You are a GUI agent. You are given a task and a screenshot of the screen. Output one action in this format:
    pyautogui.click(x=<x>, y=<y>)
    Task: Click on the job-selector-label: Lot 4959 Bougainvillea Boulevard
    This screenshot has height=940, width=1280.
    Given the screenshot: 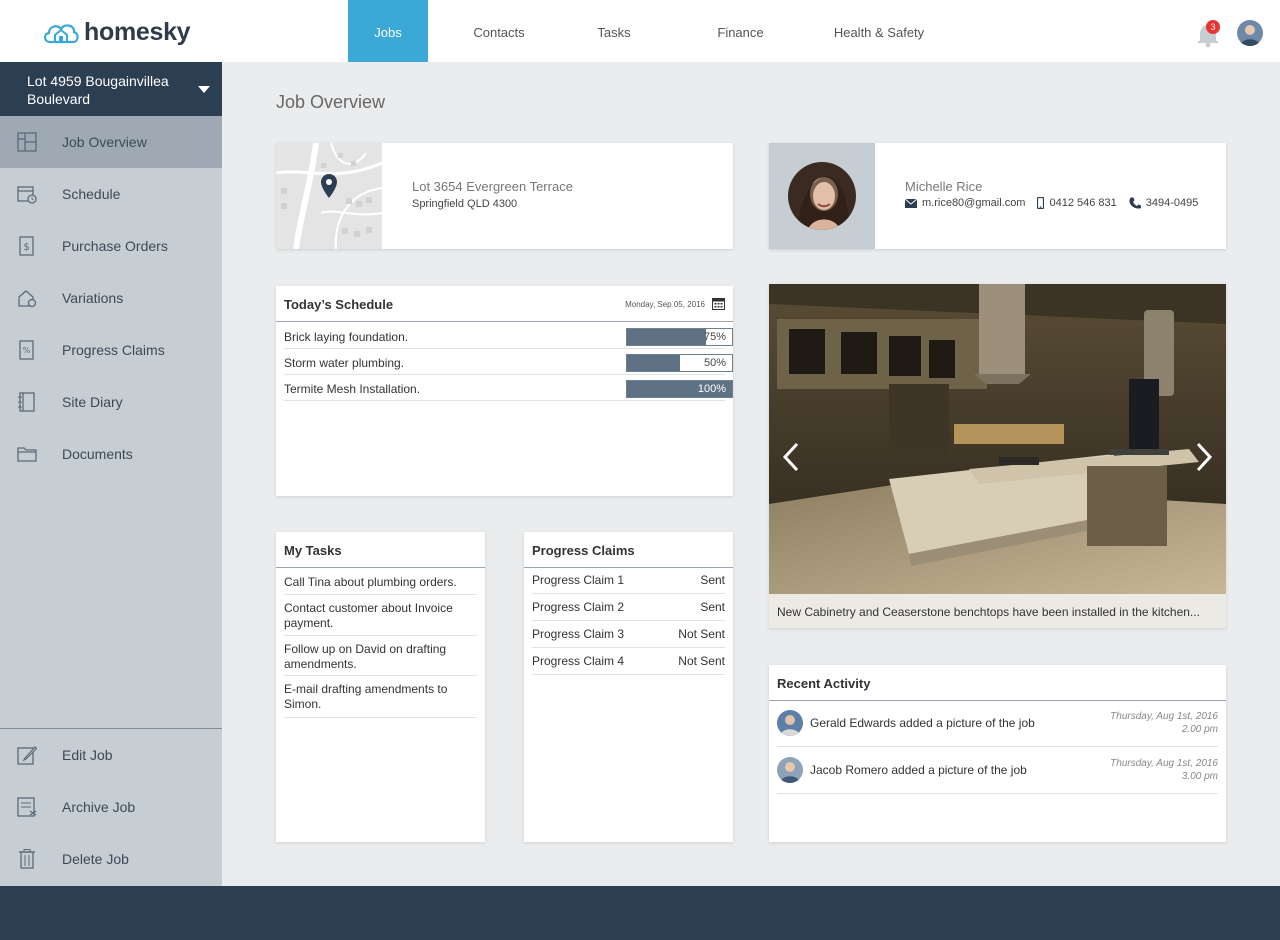 What is the action you would take?
    pyautogui.click(x=98, y=90)
    